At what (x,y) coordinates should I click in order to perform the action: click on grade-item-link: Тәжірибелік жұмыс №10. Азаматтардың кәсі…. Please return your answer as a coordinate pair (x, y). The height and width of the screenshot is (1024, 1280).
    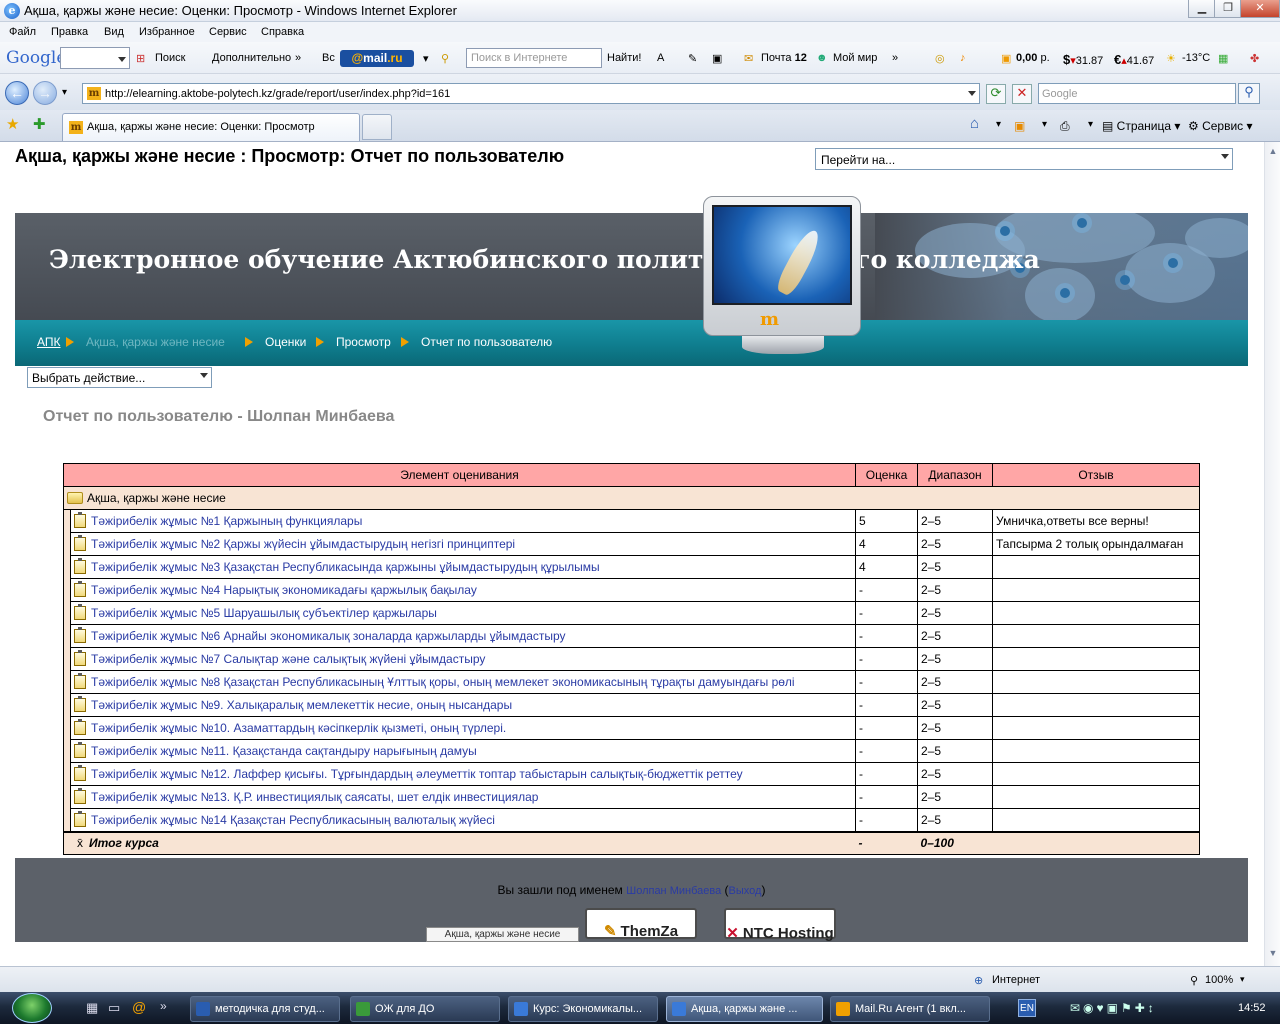
    Looking at the image, I should click on (298, 728).